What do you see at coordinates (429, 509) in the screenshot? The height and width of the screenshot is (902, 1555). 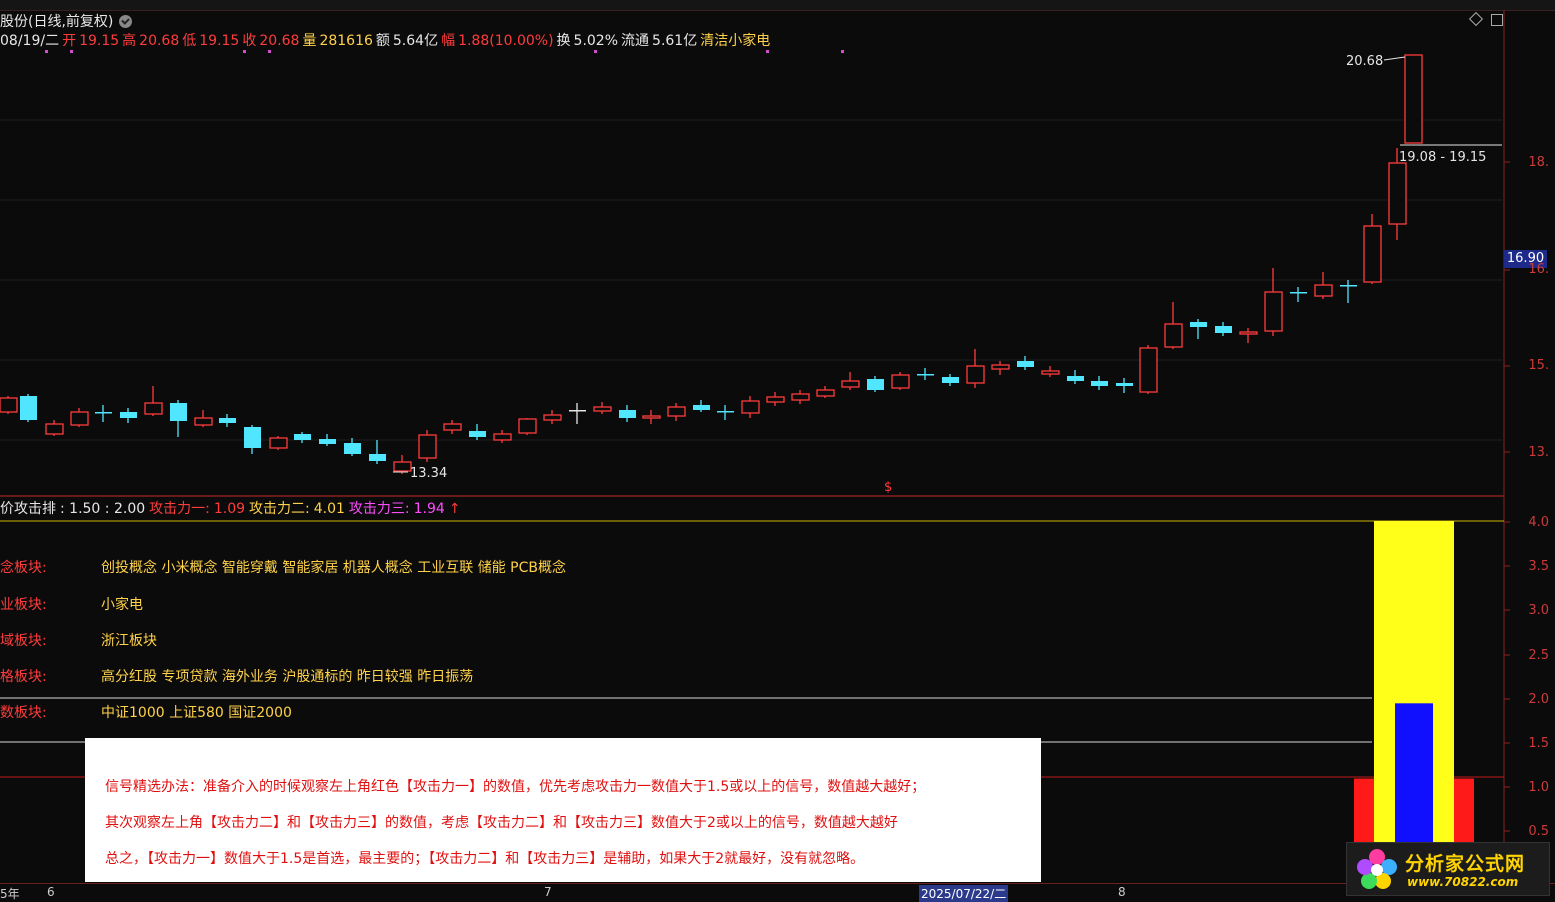 I see `attack-three-value: 1.94` at bounding box center [429, 509].